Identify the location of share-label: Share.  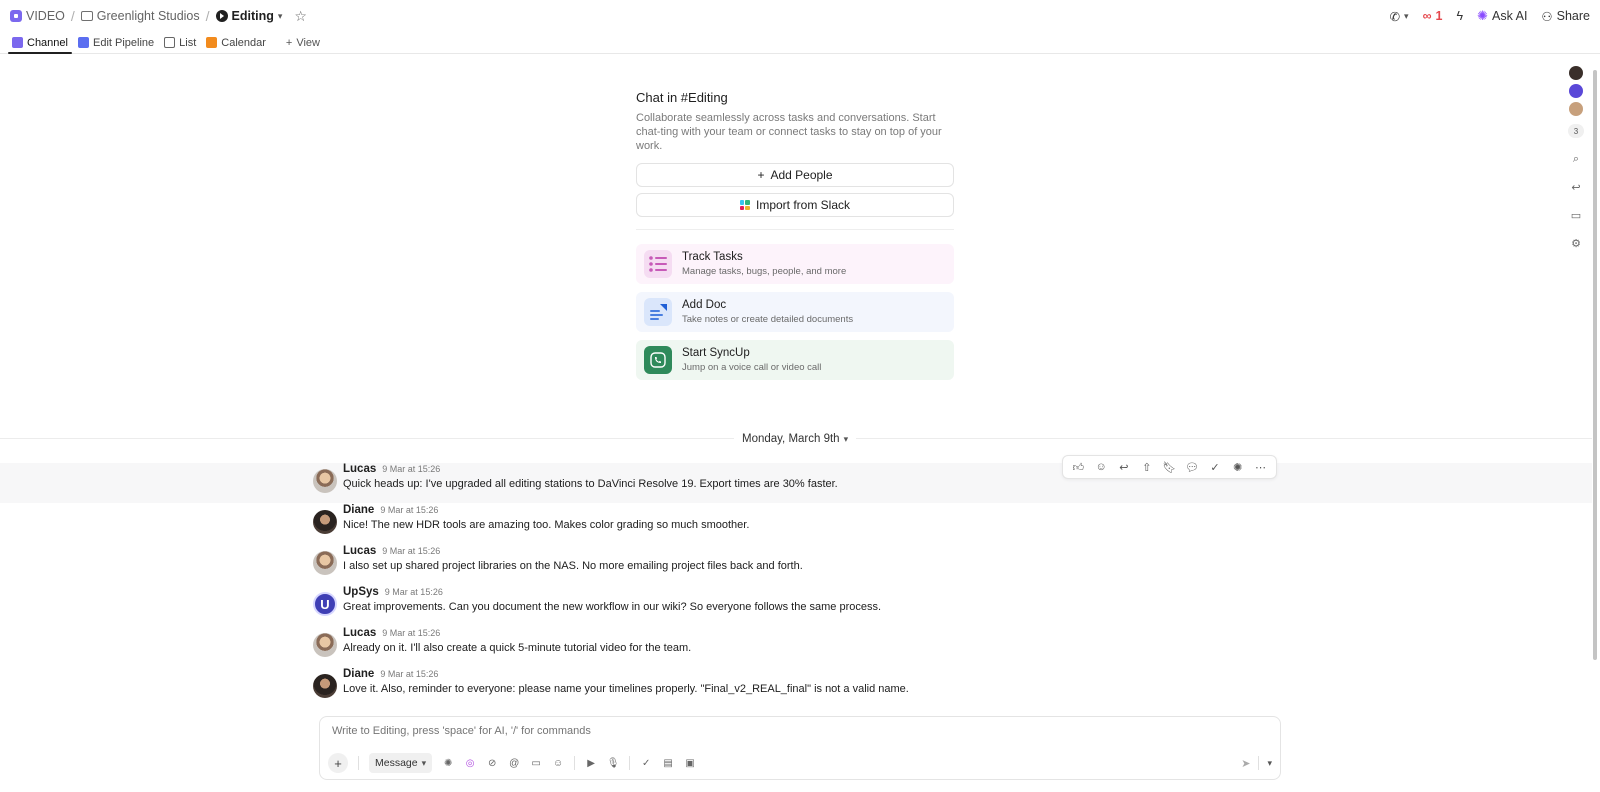
(1573, 16).